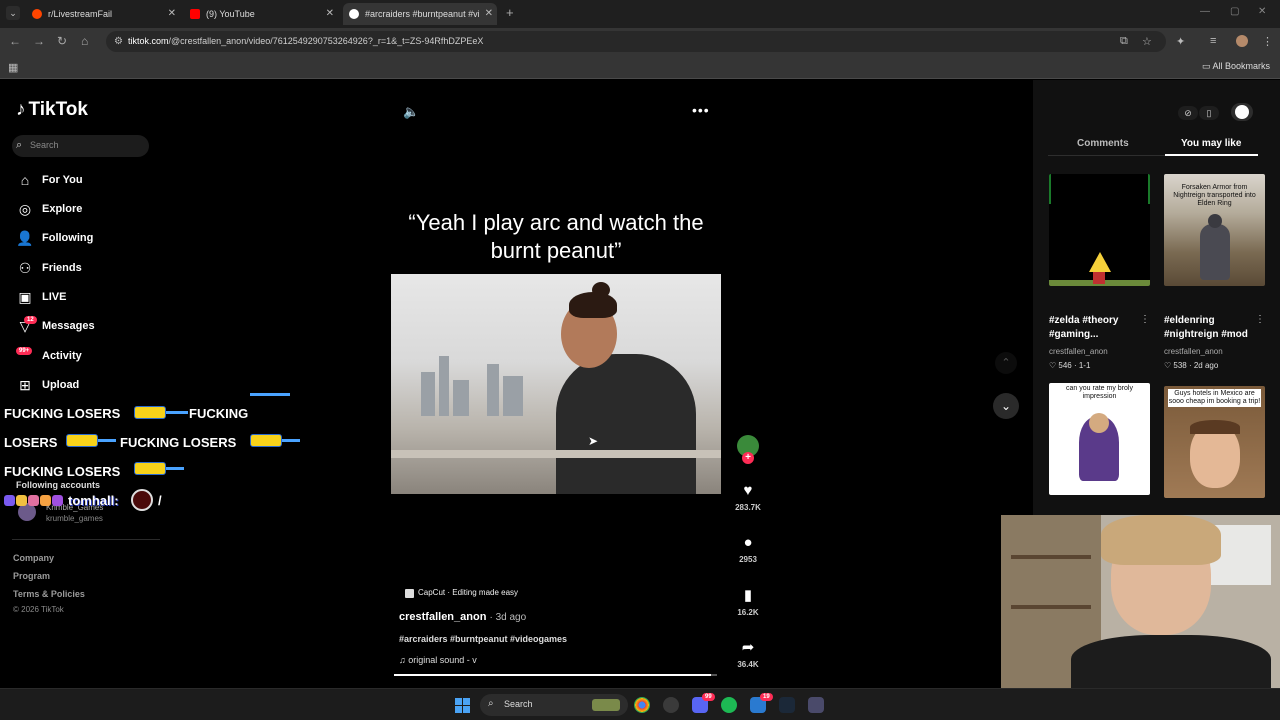  What do you see at coordinates (261, 14) in the screenshot?
I see `tab-youtube: (9) YouTube ✕` at bounding box center [261, 14].